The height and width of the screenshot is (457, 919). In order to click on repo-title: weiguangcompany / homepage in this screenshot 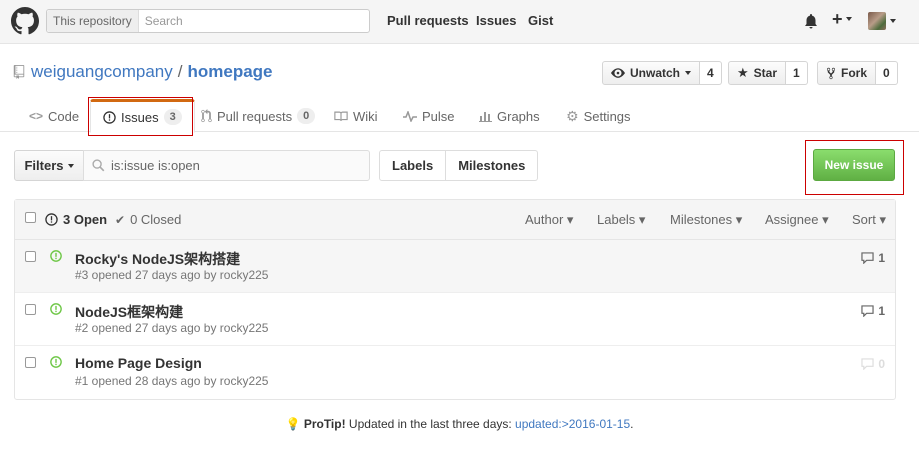, I will do `click(143, 72)`.